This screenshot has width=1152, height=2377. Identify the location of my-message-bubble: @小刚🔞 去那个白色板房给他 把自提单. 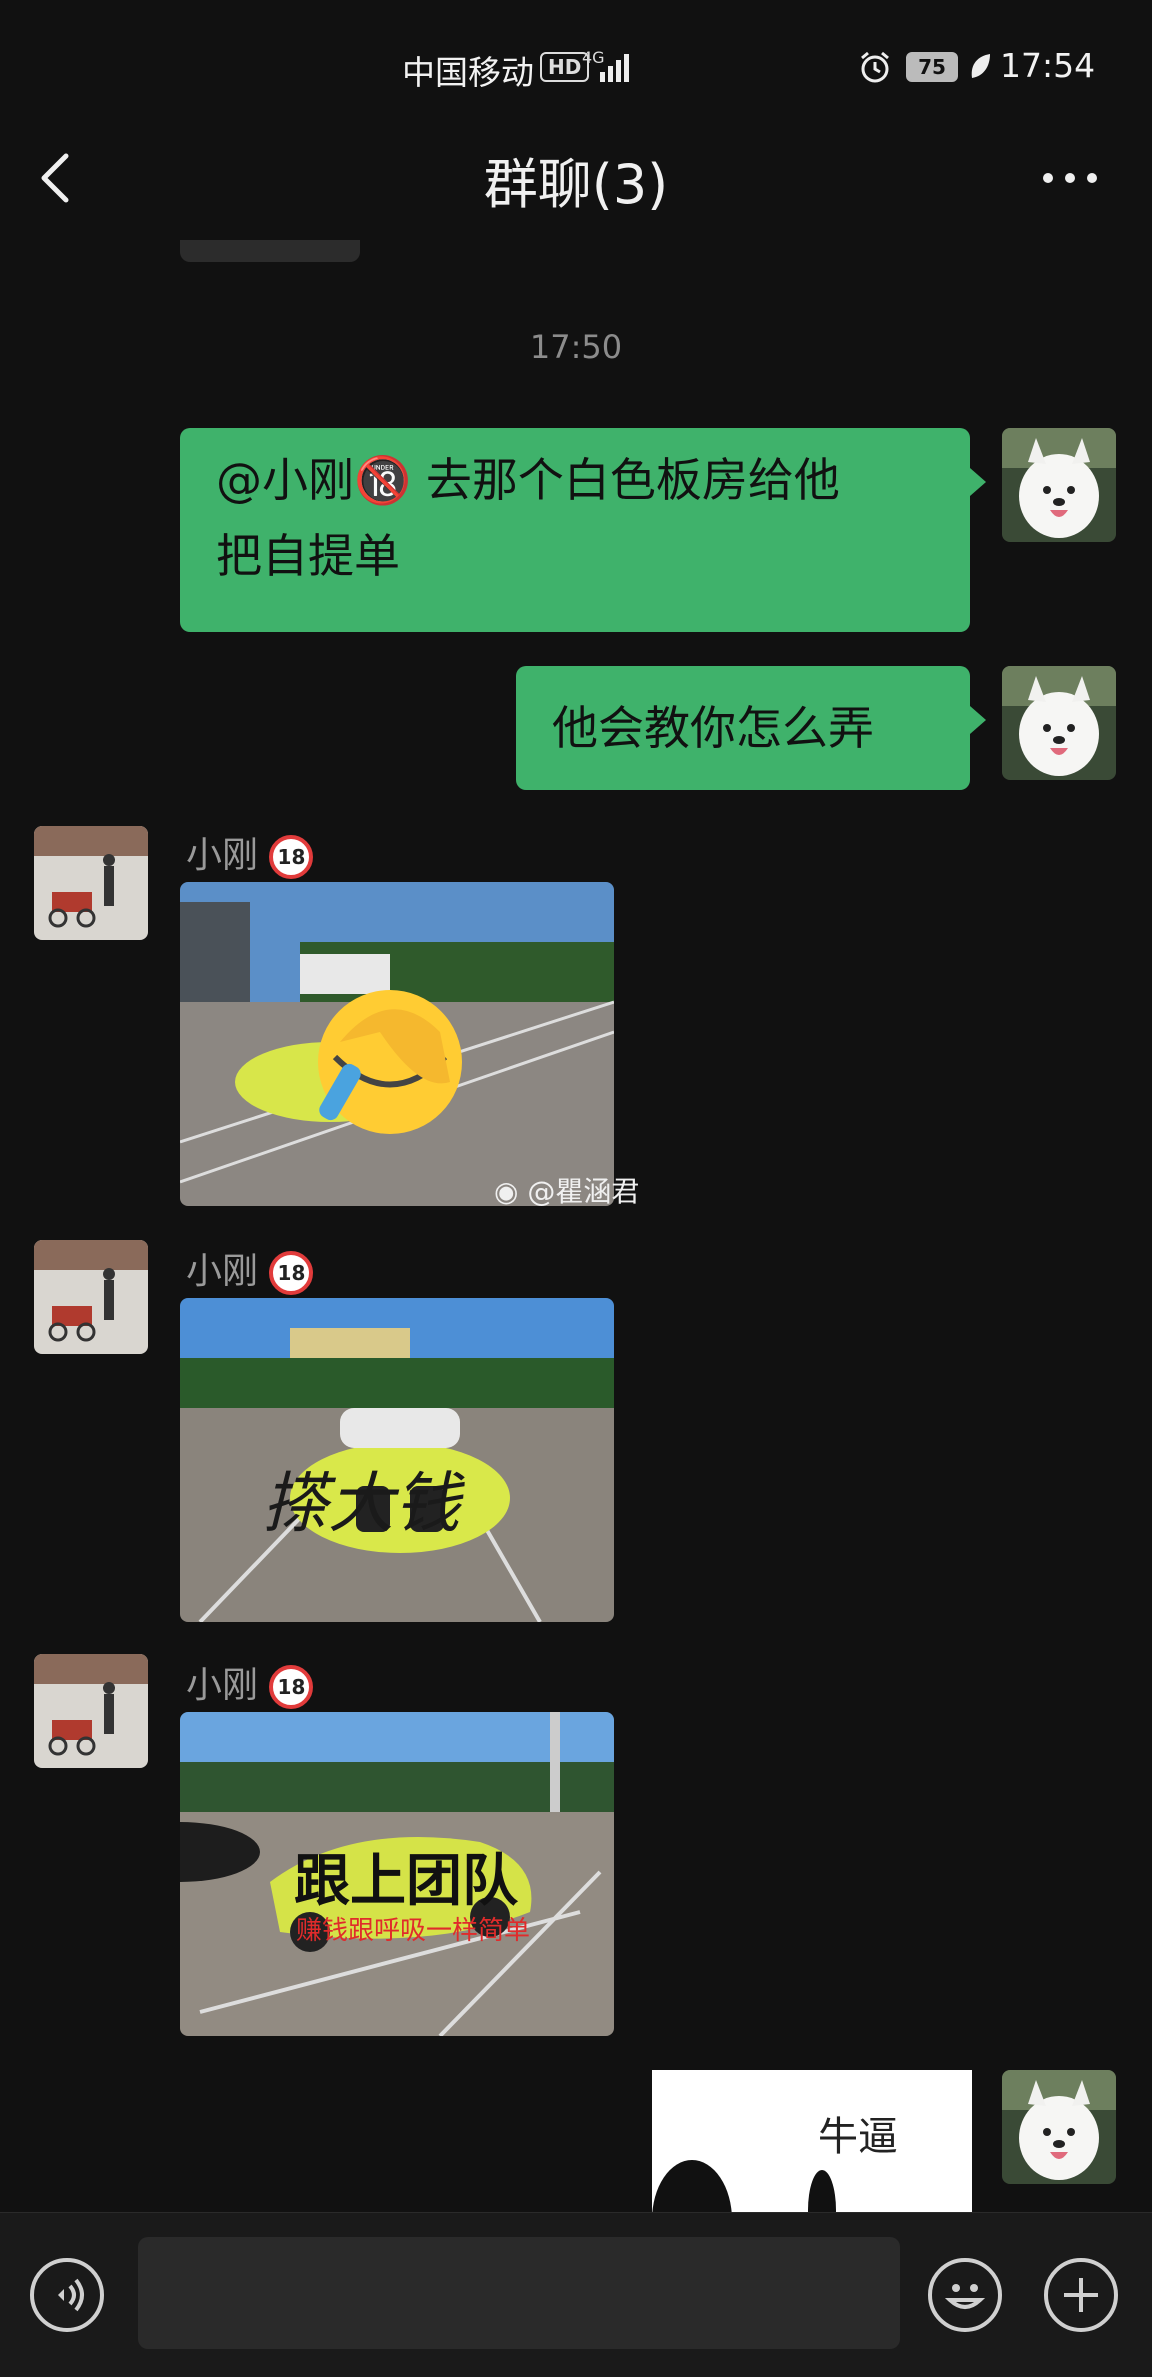
(583, 530).